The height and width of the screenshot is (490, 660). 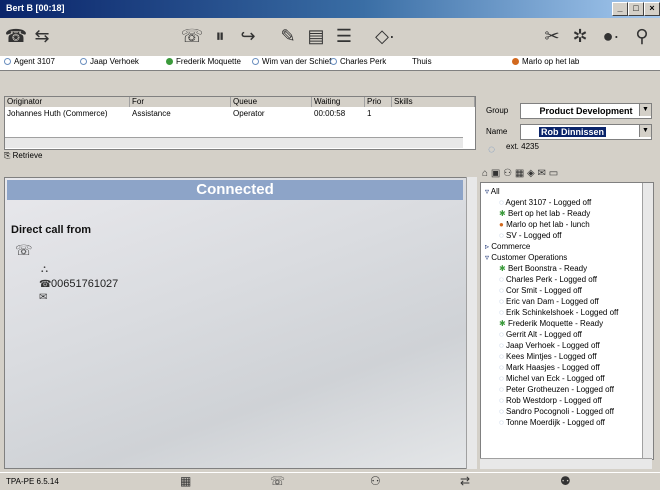 I want to click on window-title: Bert B [00:18], so click(x=35, y=8).